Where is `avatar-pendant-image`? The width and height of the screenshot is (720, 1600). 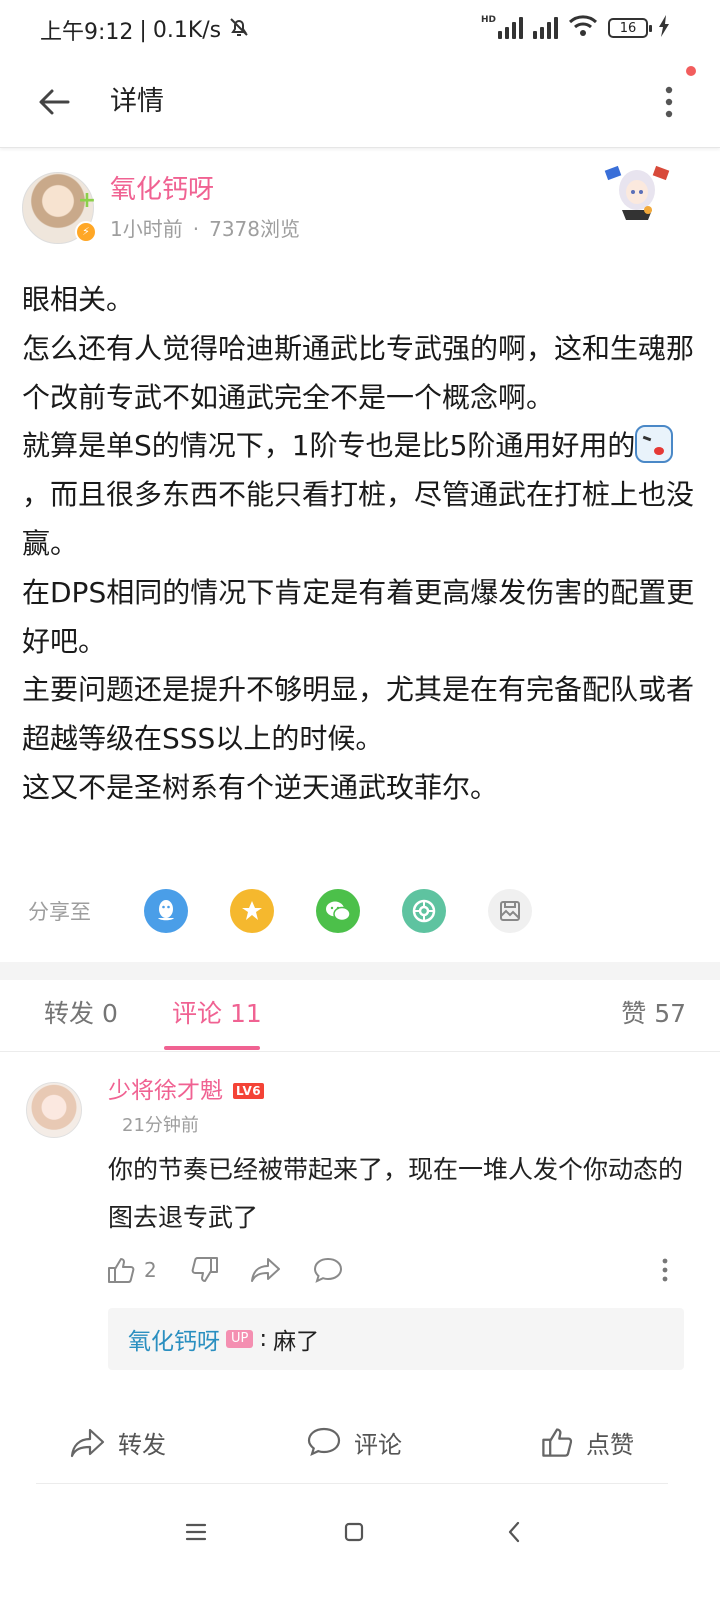
avatar-pendant-image is located at coordinates (637, 192).